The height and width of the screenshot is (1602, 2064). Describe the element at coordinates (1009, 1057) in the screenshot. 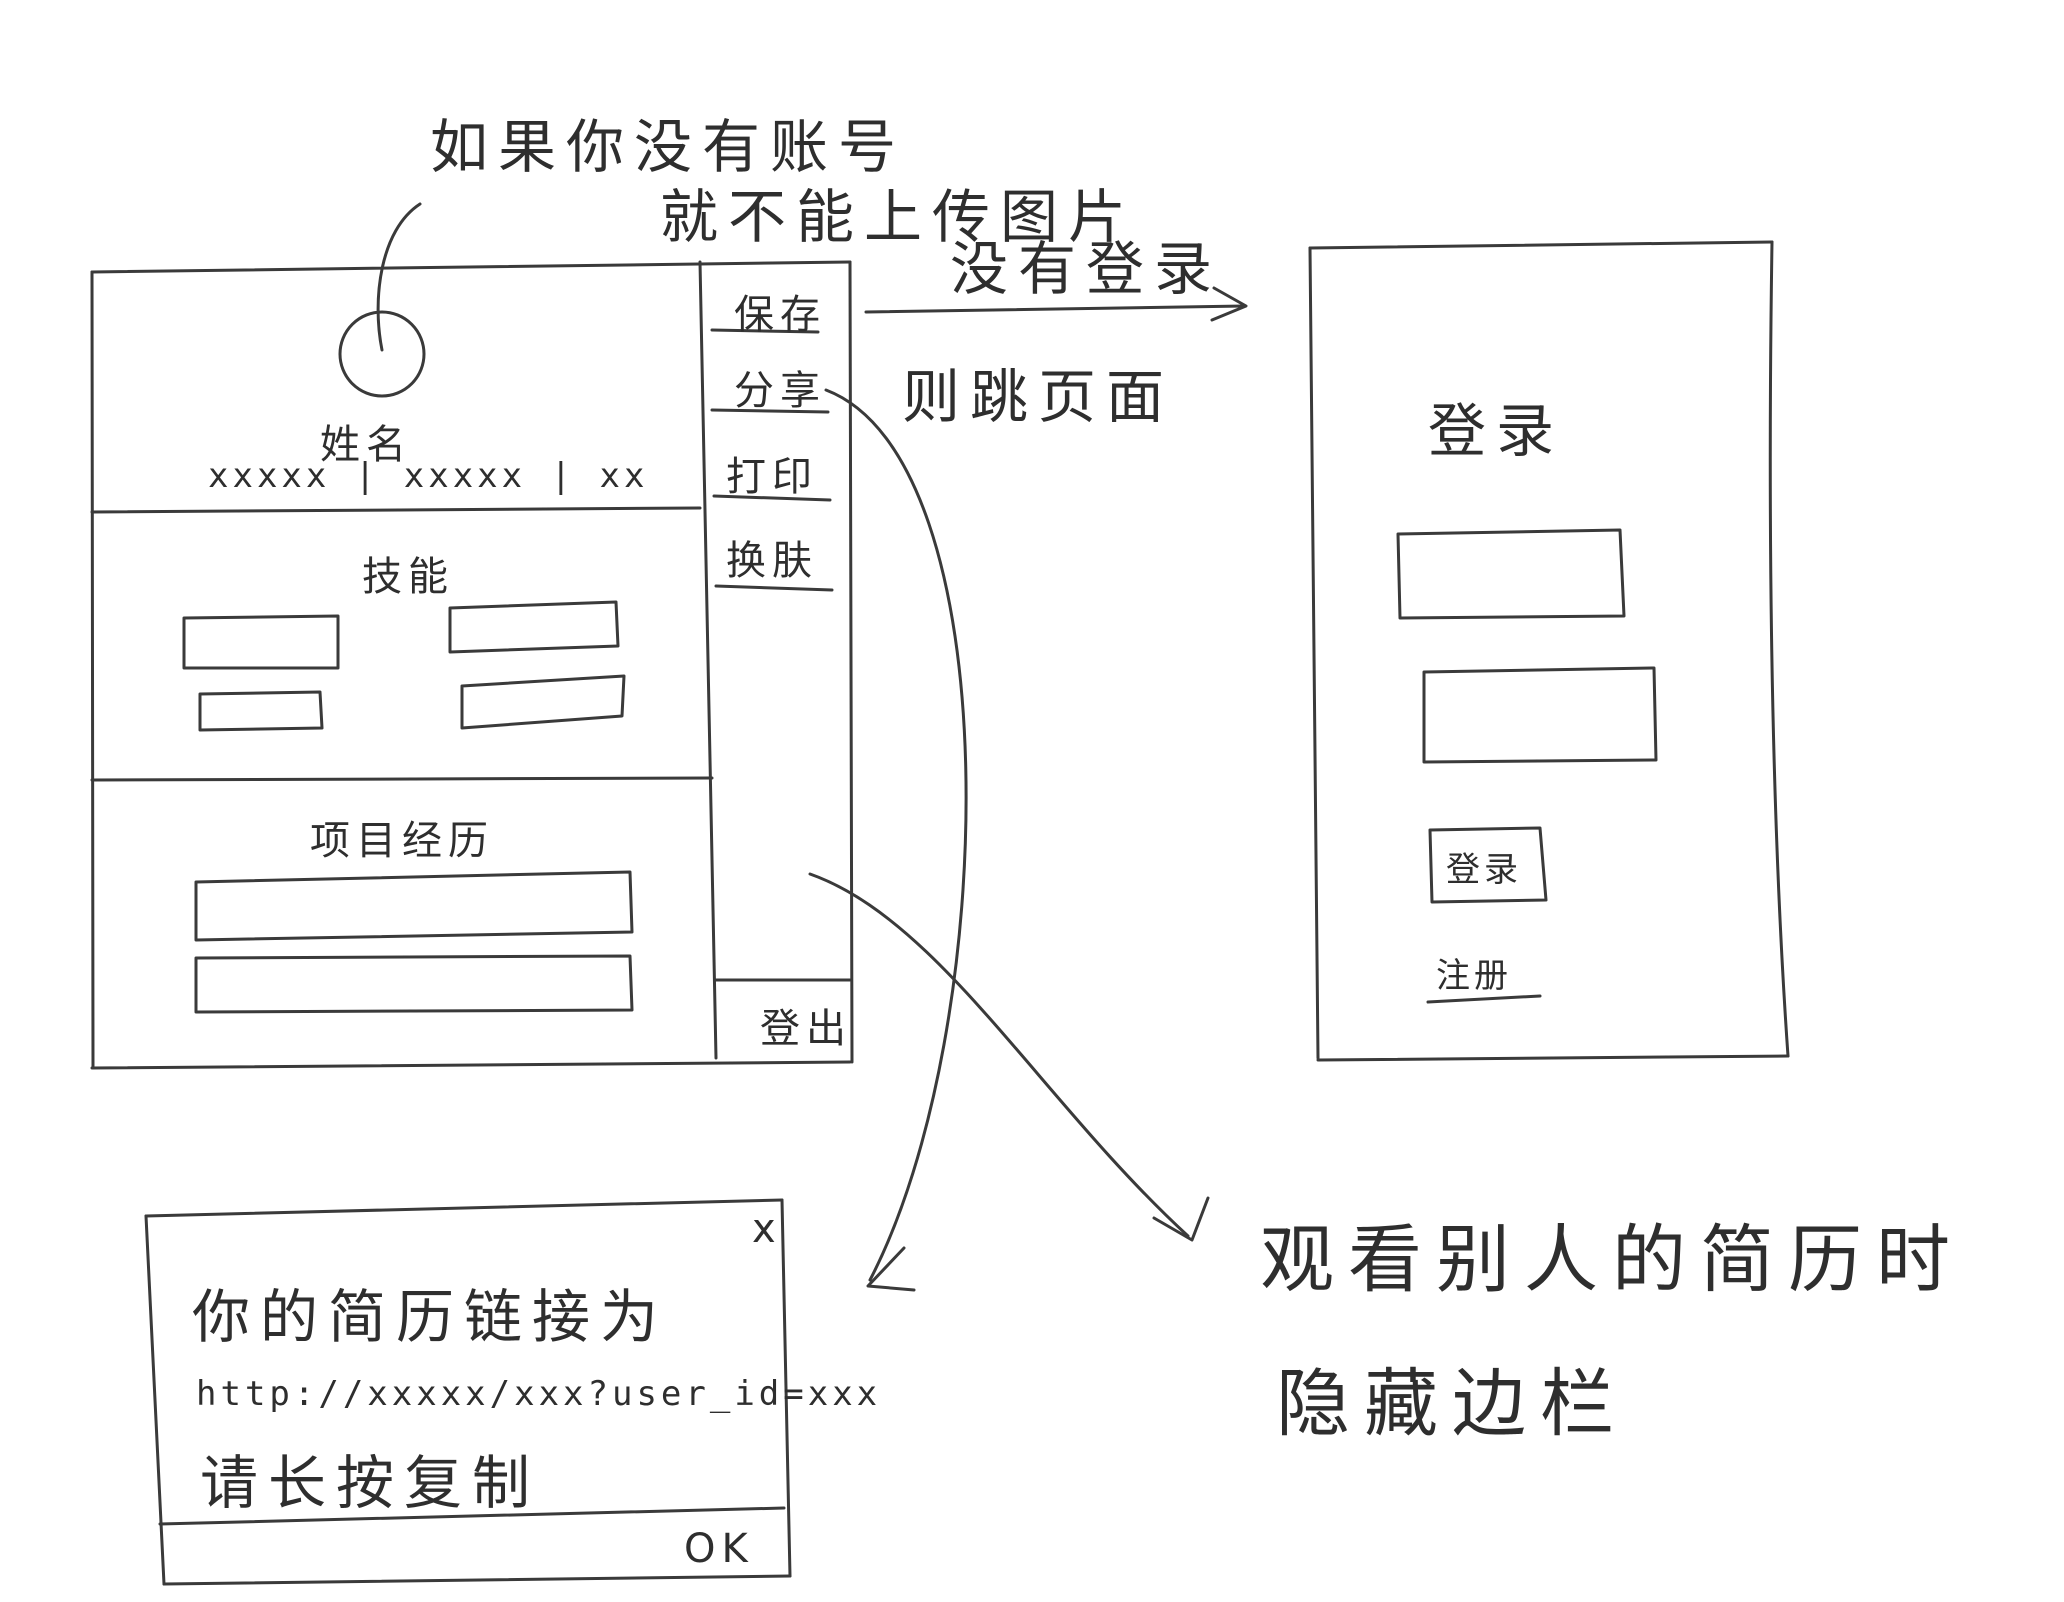

I see `hide-sidebar-arrow` at that location.